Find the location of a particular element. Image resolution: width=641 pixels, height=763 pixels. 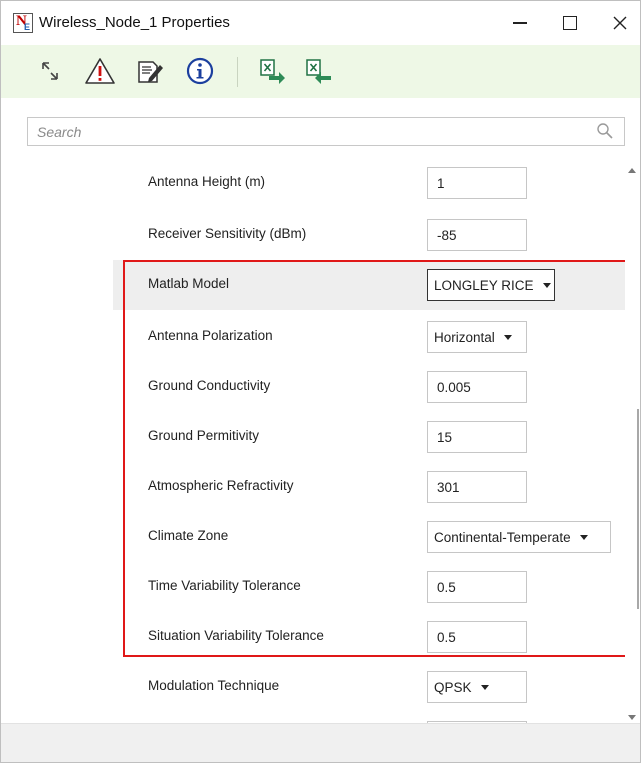

excel-import-button is located at coordinates (318, 71).